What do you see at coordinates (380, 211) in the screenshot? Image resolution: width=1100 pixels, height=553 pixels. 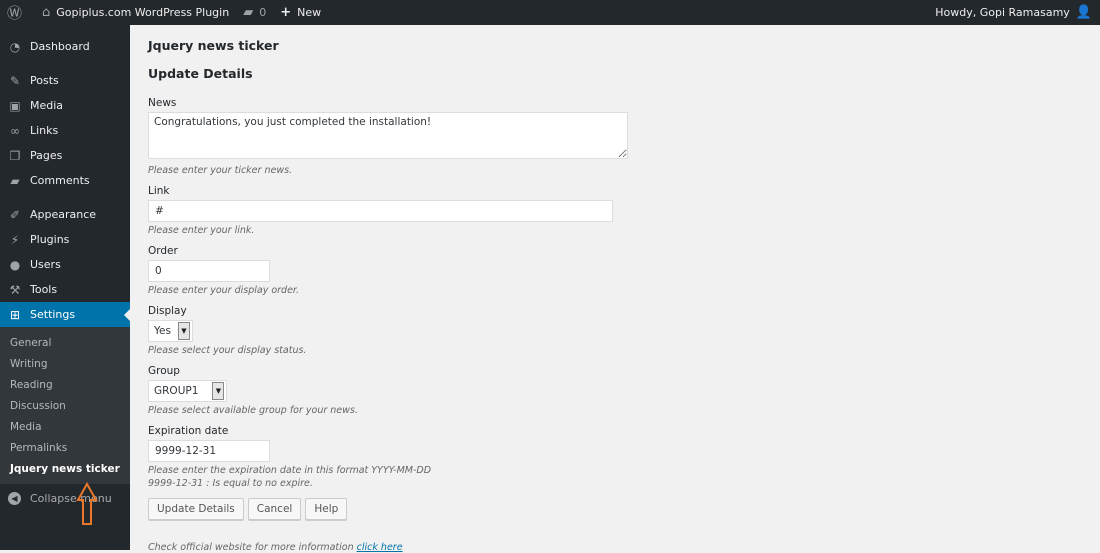 I see `link-input` at bounding box center [380, 211].